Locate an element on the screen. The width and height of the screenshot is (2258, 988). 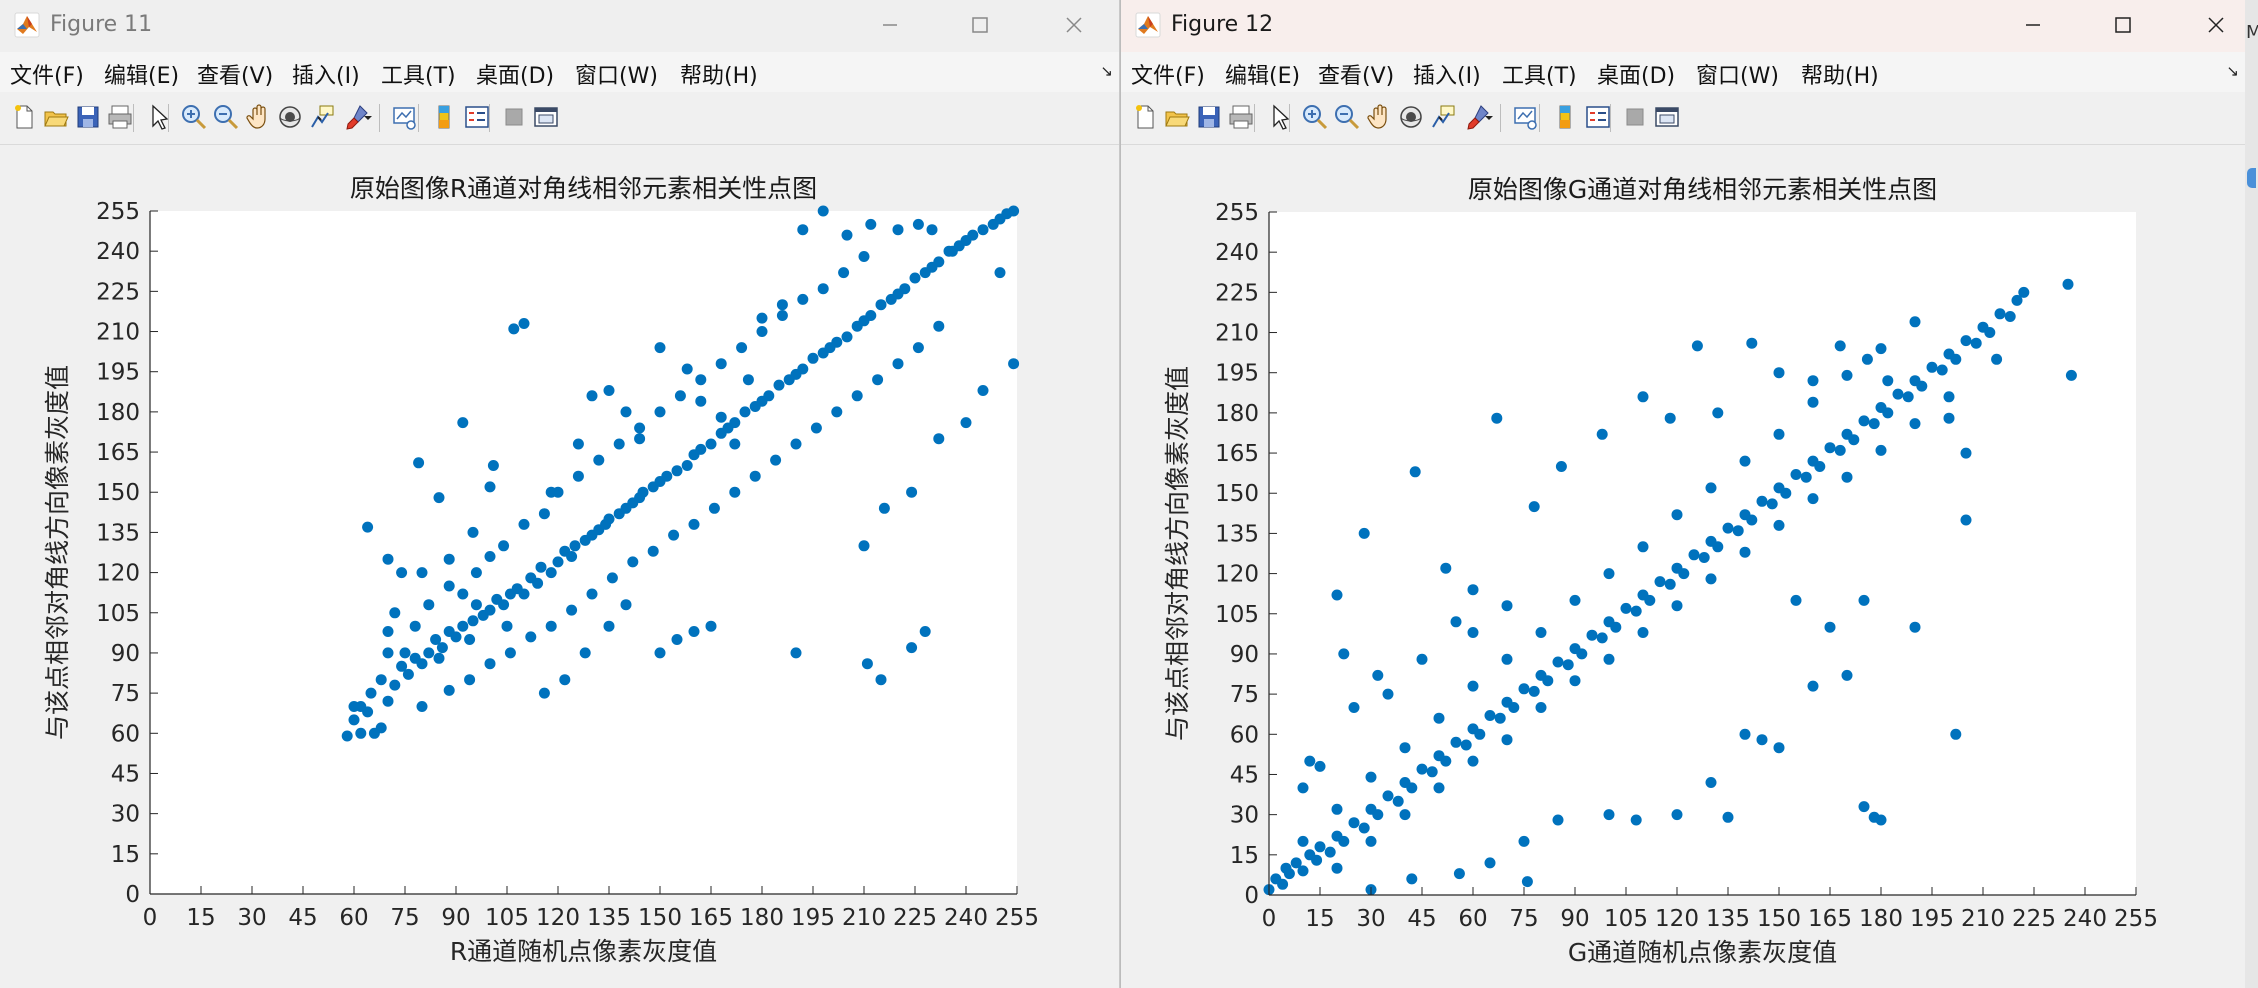
new-file-icon is located at coordinates (1145, 117).